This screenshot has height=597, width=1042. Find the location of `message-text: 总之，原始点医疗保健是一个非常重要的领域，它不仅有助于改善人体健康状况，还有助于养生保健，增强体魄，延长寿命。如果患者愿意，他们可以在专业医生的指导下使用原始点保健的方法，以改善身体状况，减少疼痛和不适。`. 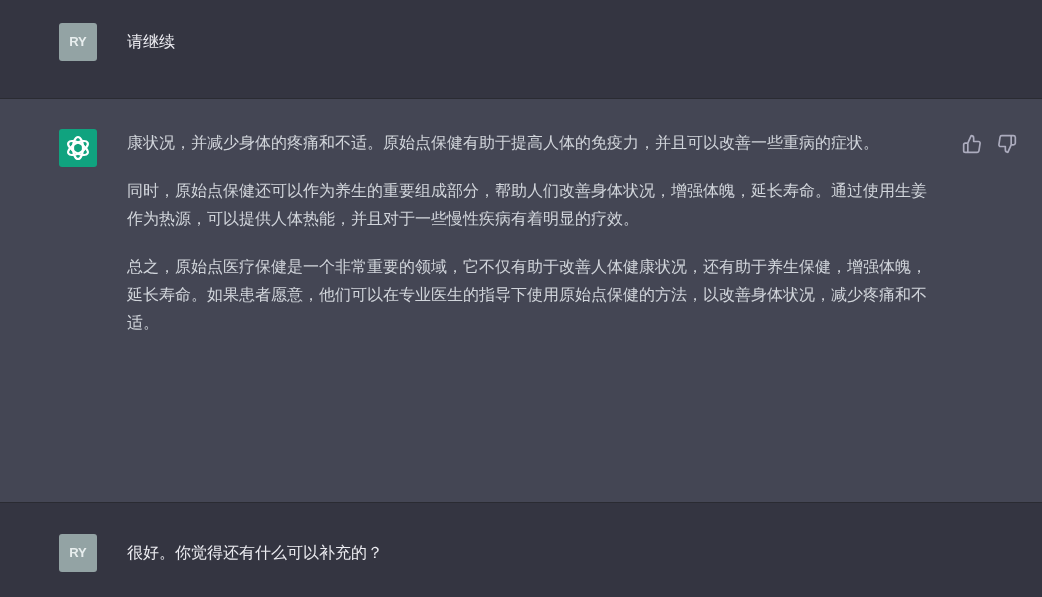

message-text: 总之，原始点医疗保健是一个非常重要的领域，它不仅有助于改善人体健康状况，还有助于养生保健，增强体魄，延长寿命。如果患者愿意，他们可以在专业医生的指导下使用原始点保健的方法，以改善身体状况，减少疼痛和不适。 is located at coordinates (527, 295).